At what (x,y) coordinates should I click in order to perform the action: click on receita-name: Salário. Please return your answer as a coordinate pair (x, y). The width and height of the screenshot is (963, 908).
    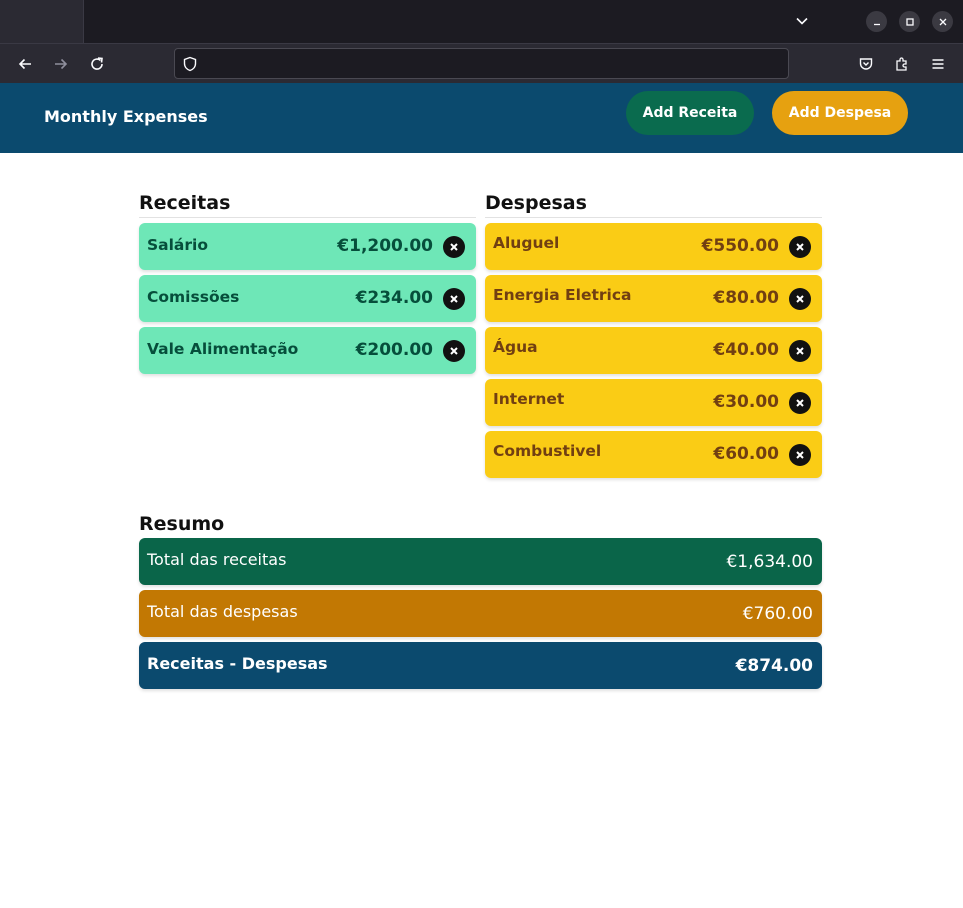
    Looking at the image, I should click on (178, 245).